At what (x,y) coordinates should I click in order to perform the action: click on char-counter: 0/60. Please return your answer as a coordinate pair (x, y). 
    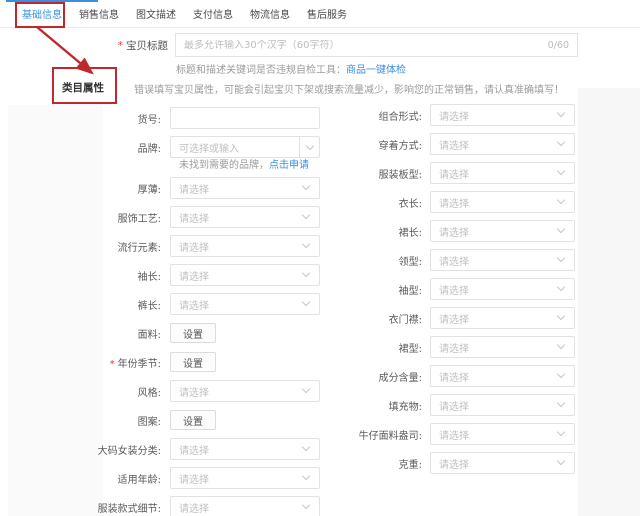
    Looking at the image, I should click on (558, 45).